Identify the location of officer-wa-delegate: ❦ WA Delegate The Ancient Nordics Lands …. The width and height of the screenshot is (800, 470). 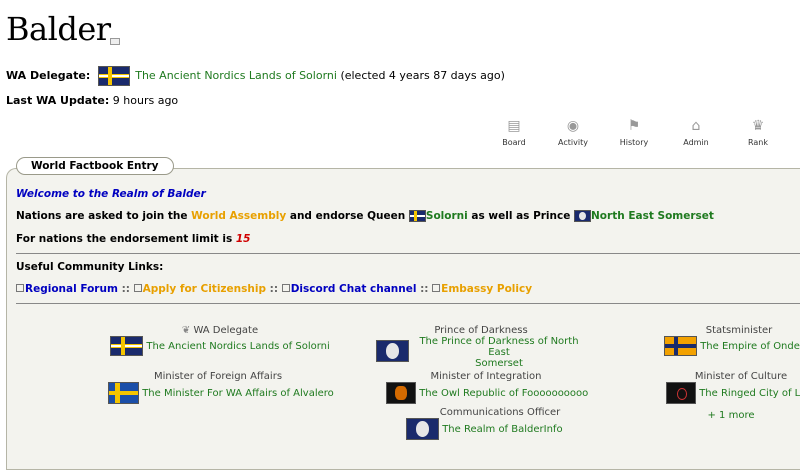
(220, 340).